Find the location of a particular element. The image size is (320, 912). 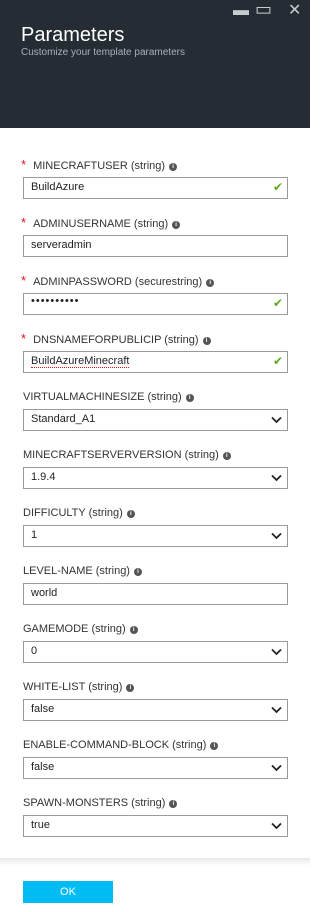

page-subtitle: Customize your template parameters is located at coordinates (103, 52).